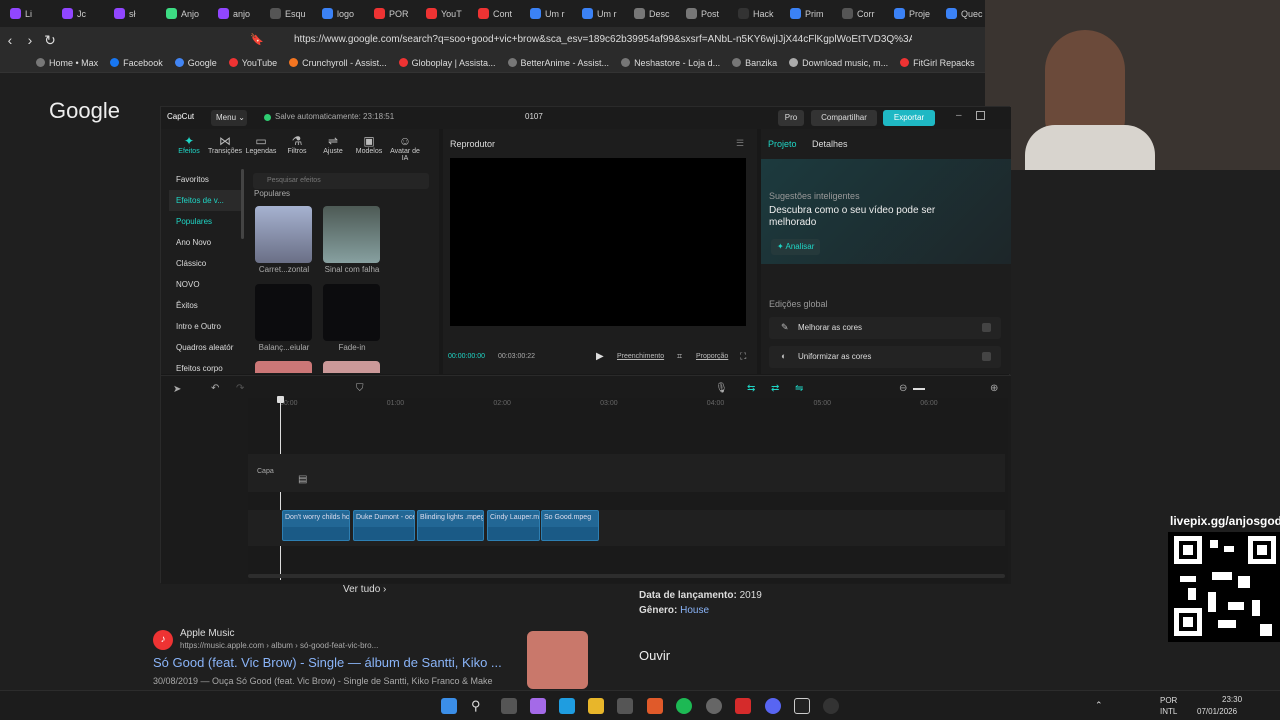 The height and width of the screenshot is (720, 1280). Describe the element at coordinates (189, 148) in the screenshot. I see `tool-tab: ✦ Efeitos` at that location.